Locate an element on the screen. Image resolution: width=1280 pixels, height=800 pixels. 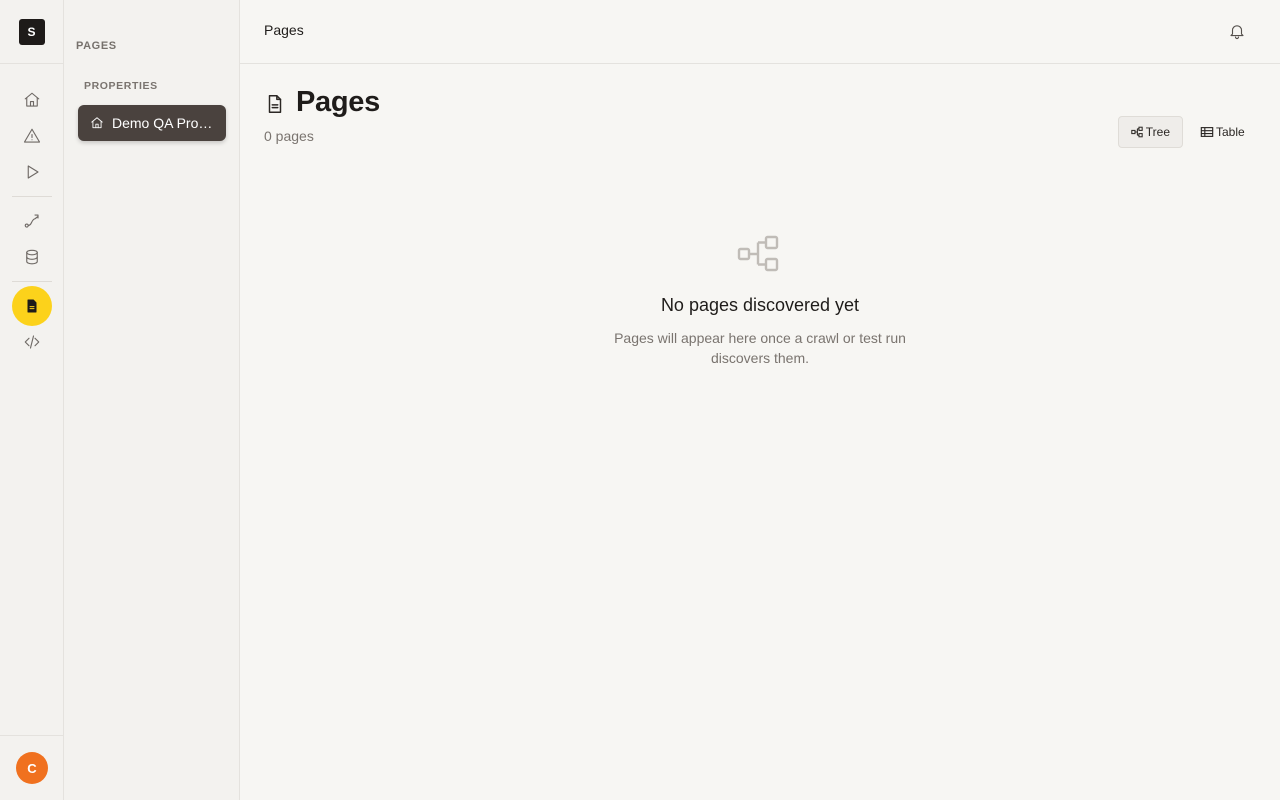
page-title: Pages is located at coordinates (338, 102).